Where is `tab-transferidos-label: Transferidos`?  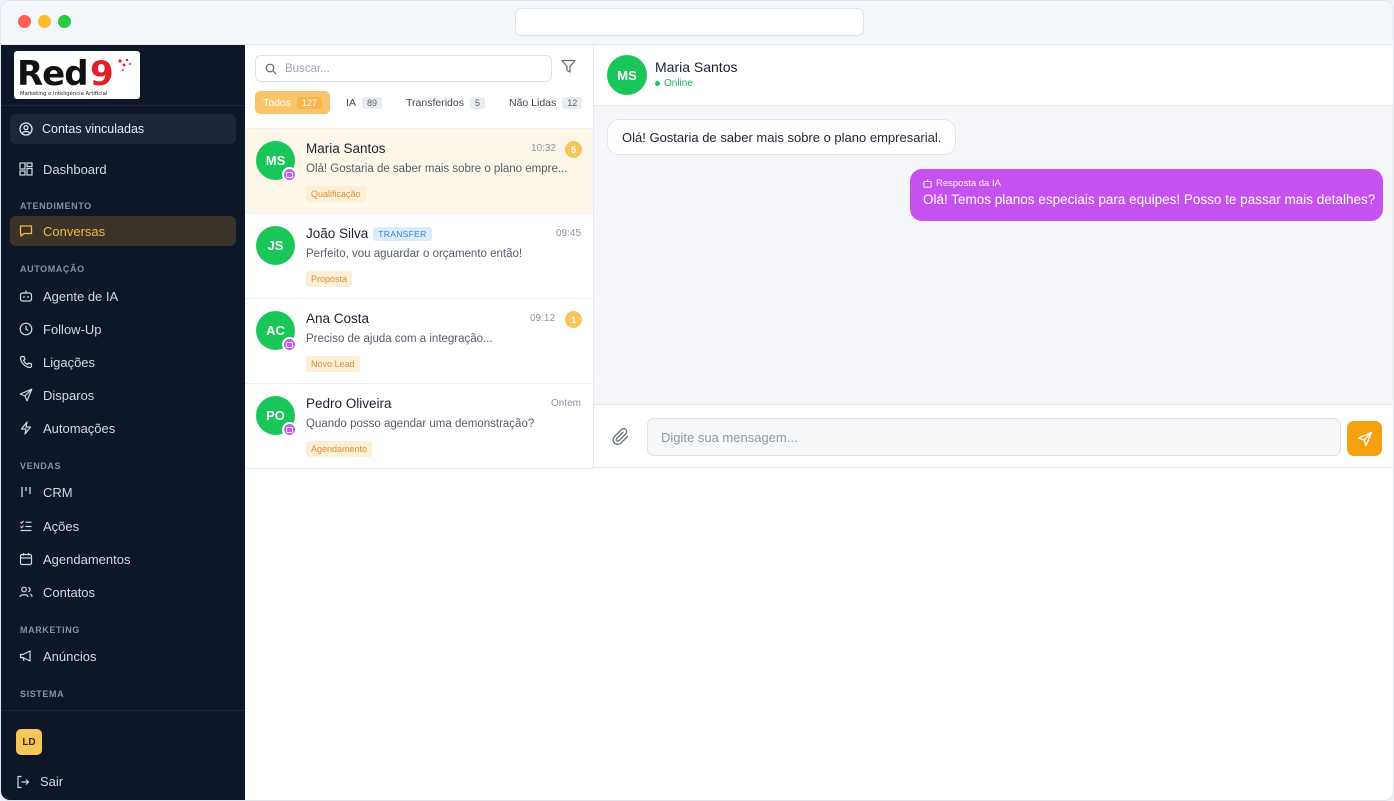
tab-transferidos-label: Transferidos is located at coordinates (435, 102).